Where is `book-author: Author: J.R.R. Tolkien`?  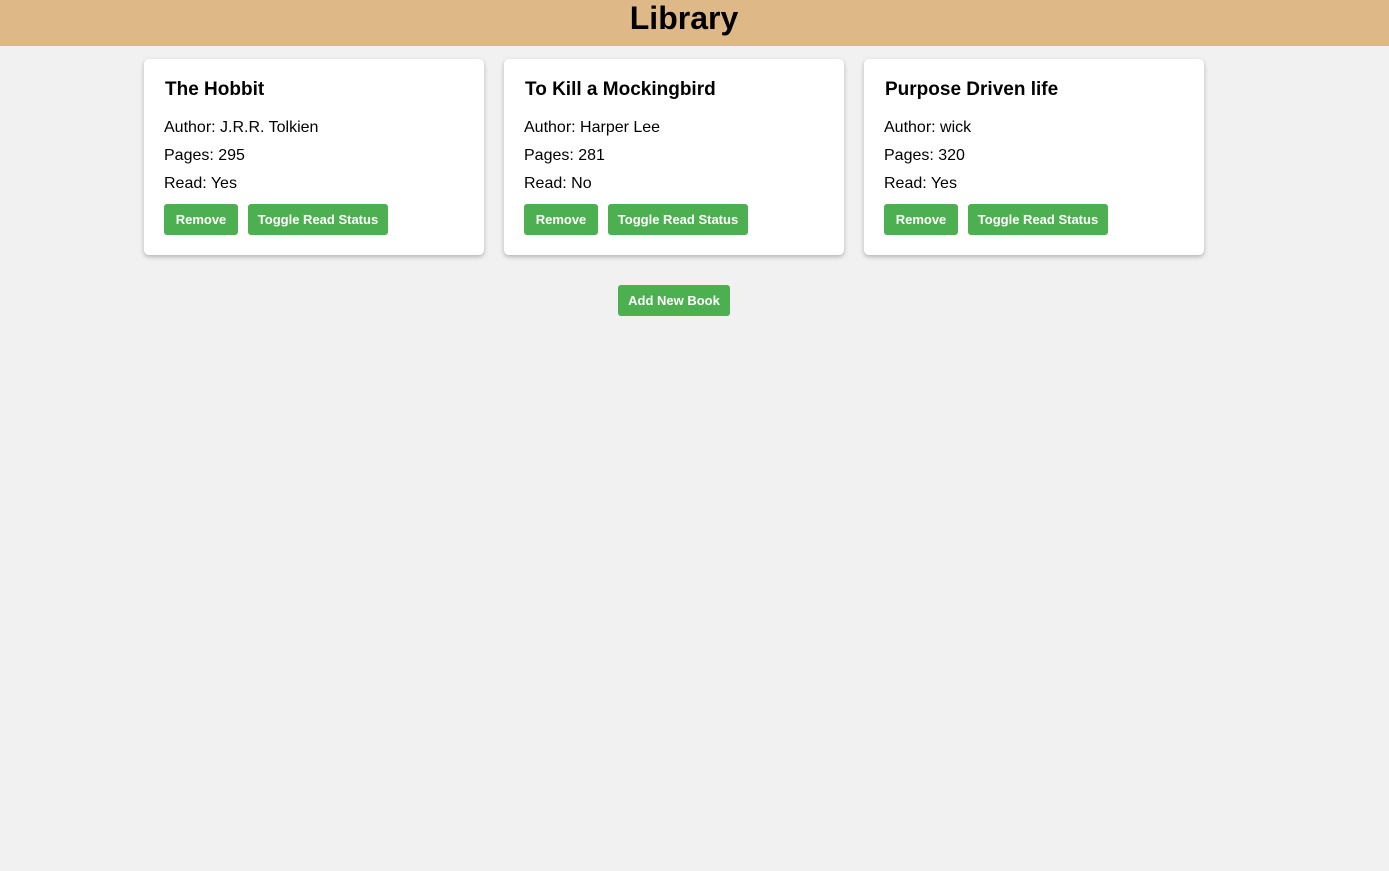 book-author: Author: J.R.R. Tolkien is located at coordinates (241, 127).